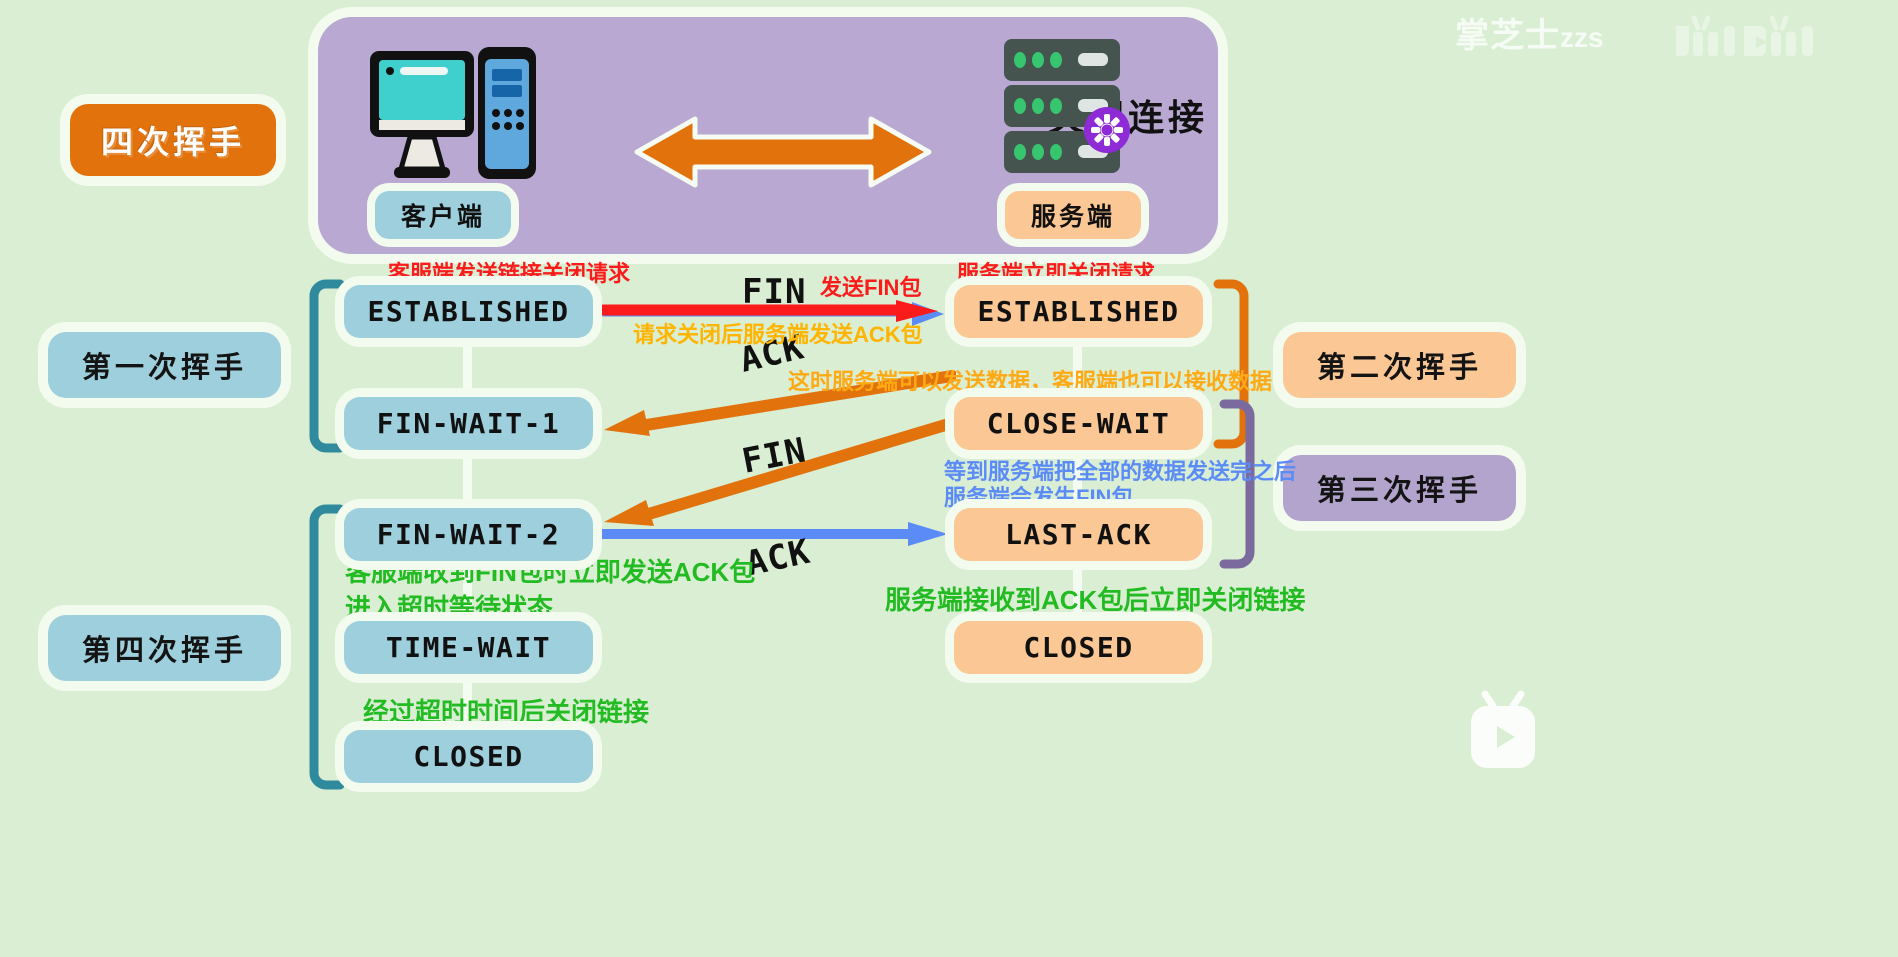 The width and height of the screenshot is (1898, 957). I want to click on stage-label-fourth: 第四次挥手, so click(164, 648).